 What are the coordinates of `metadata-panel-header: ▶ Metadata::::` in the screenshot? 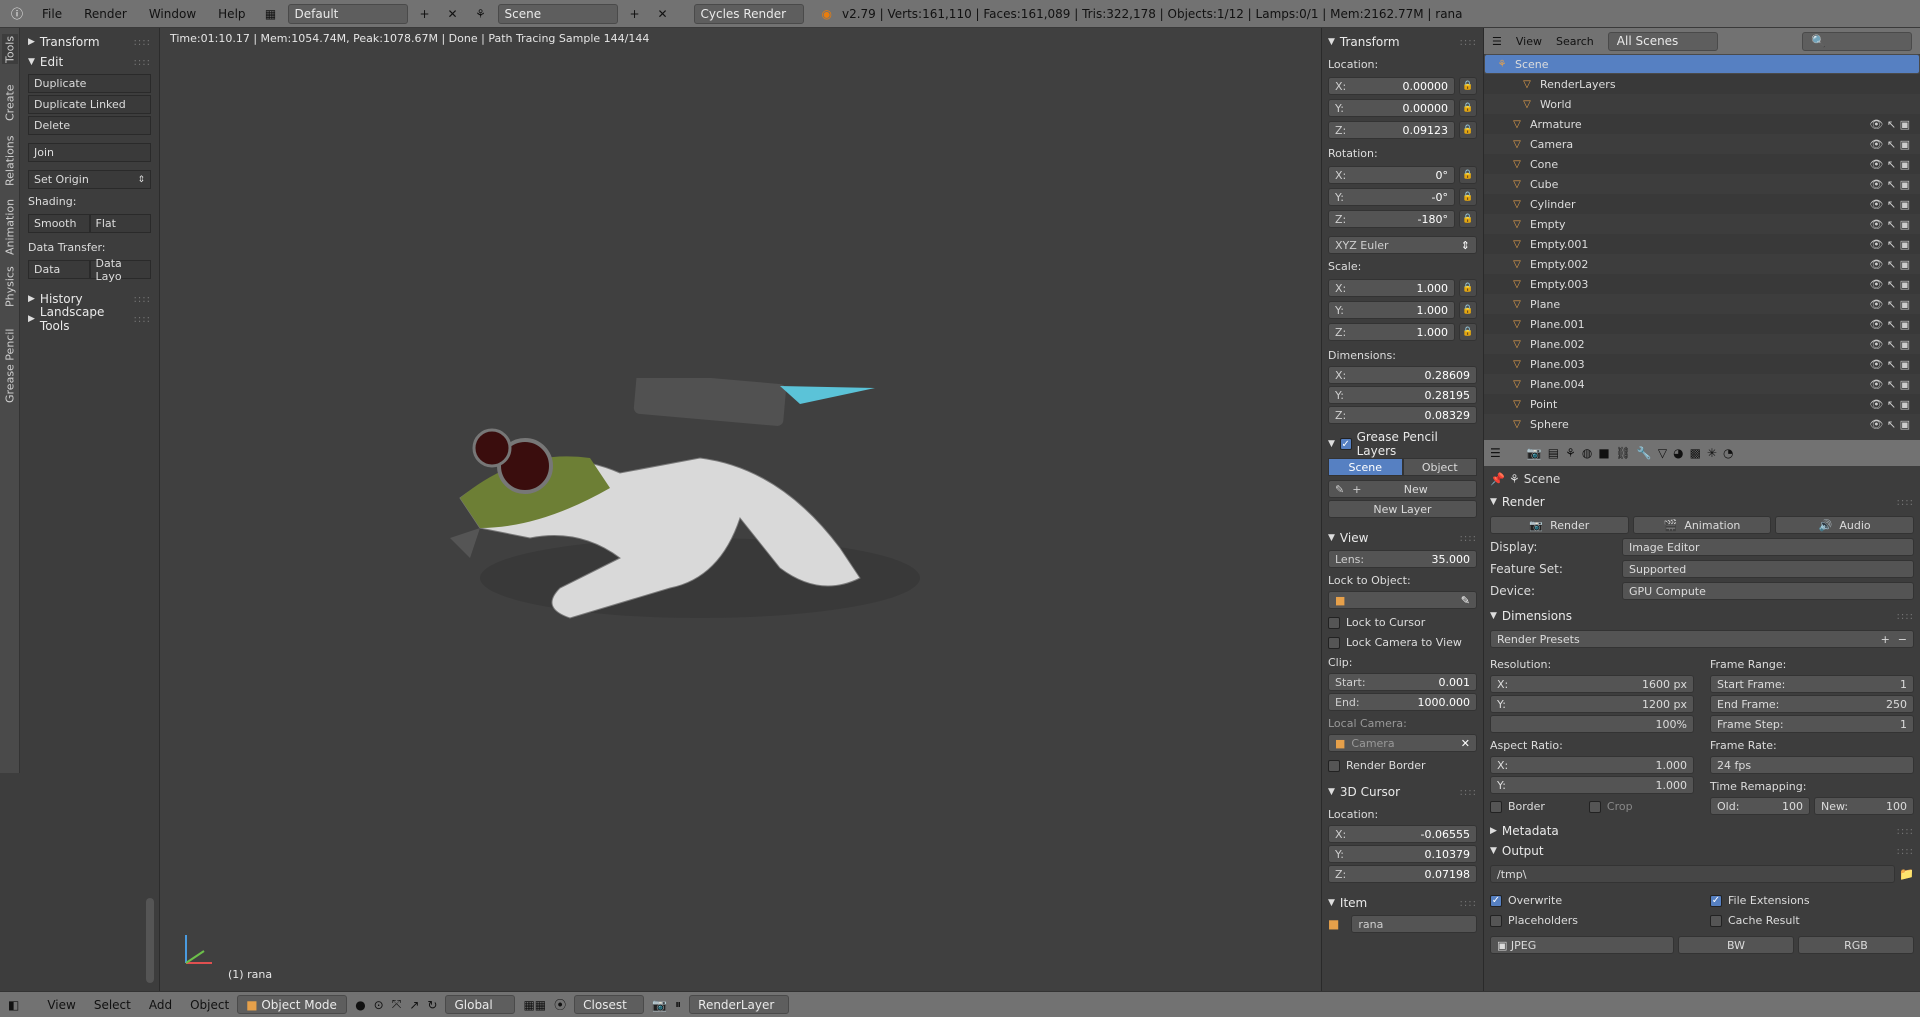 It's located at (1702, 831).